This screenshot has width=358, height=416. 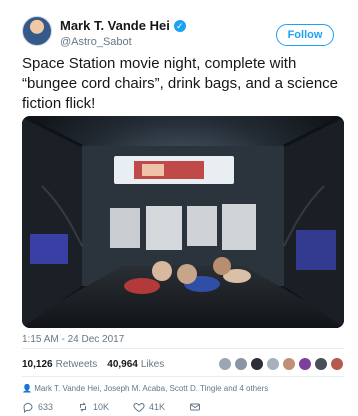 What do you see at coordinates (281, 364) in the screenshot?
I see `liker-avatars` at bounding box center [281, 364].